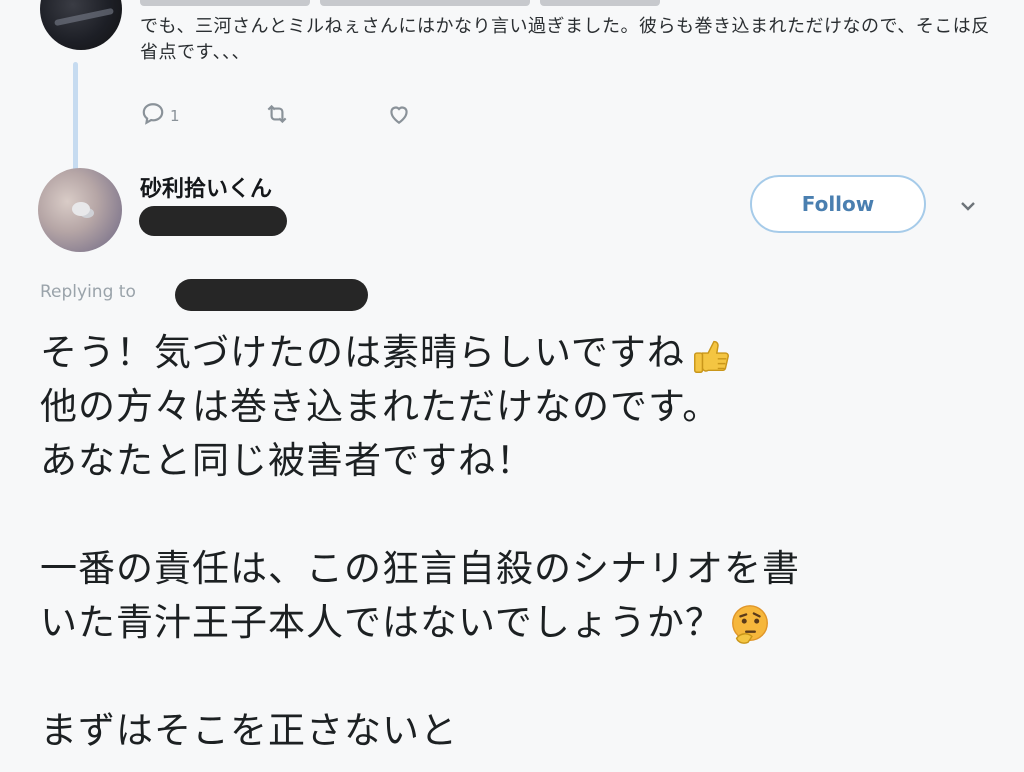  I want to click on tweet-line: そう！気づけたのは素晴らしいですね, so click(520, 353).